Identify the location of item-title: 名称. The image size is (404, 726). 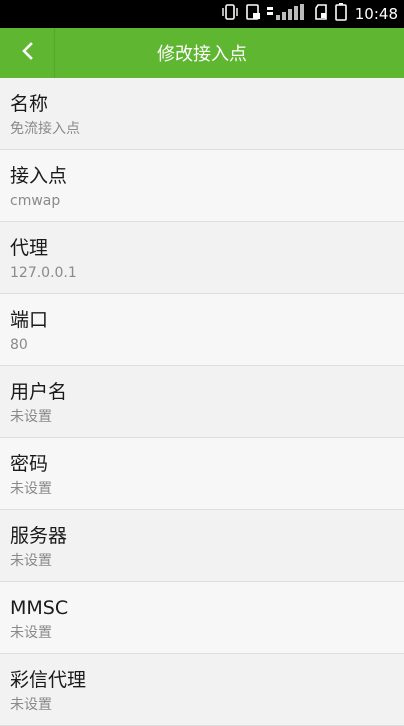
(29, 104).